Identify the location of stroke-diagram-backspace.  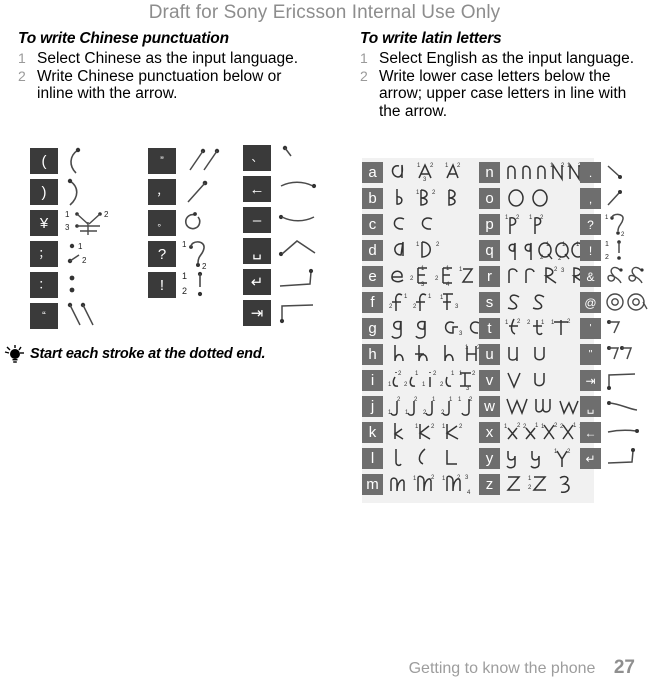
(625, 432).